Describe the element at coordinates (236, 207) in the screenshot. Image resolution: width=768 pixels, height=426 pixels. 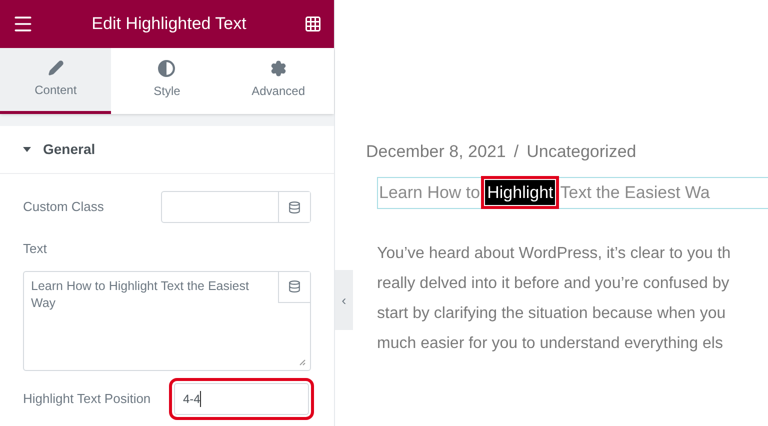
I see `text-field` at that location.